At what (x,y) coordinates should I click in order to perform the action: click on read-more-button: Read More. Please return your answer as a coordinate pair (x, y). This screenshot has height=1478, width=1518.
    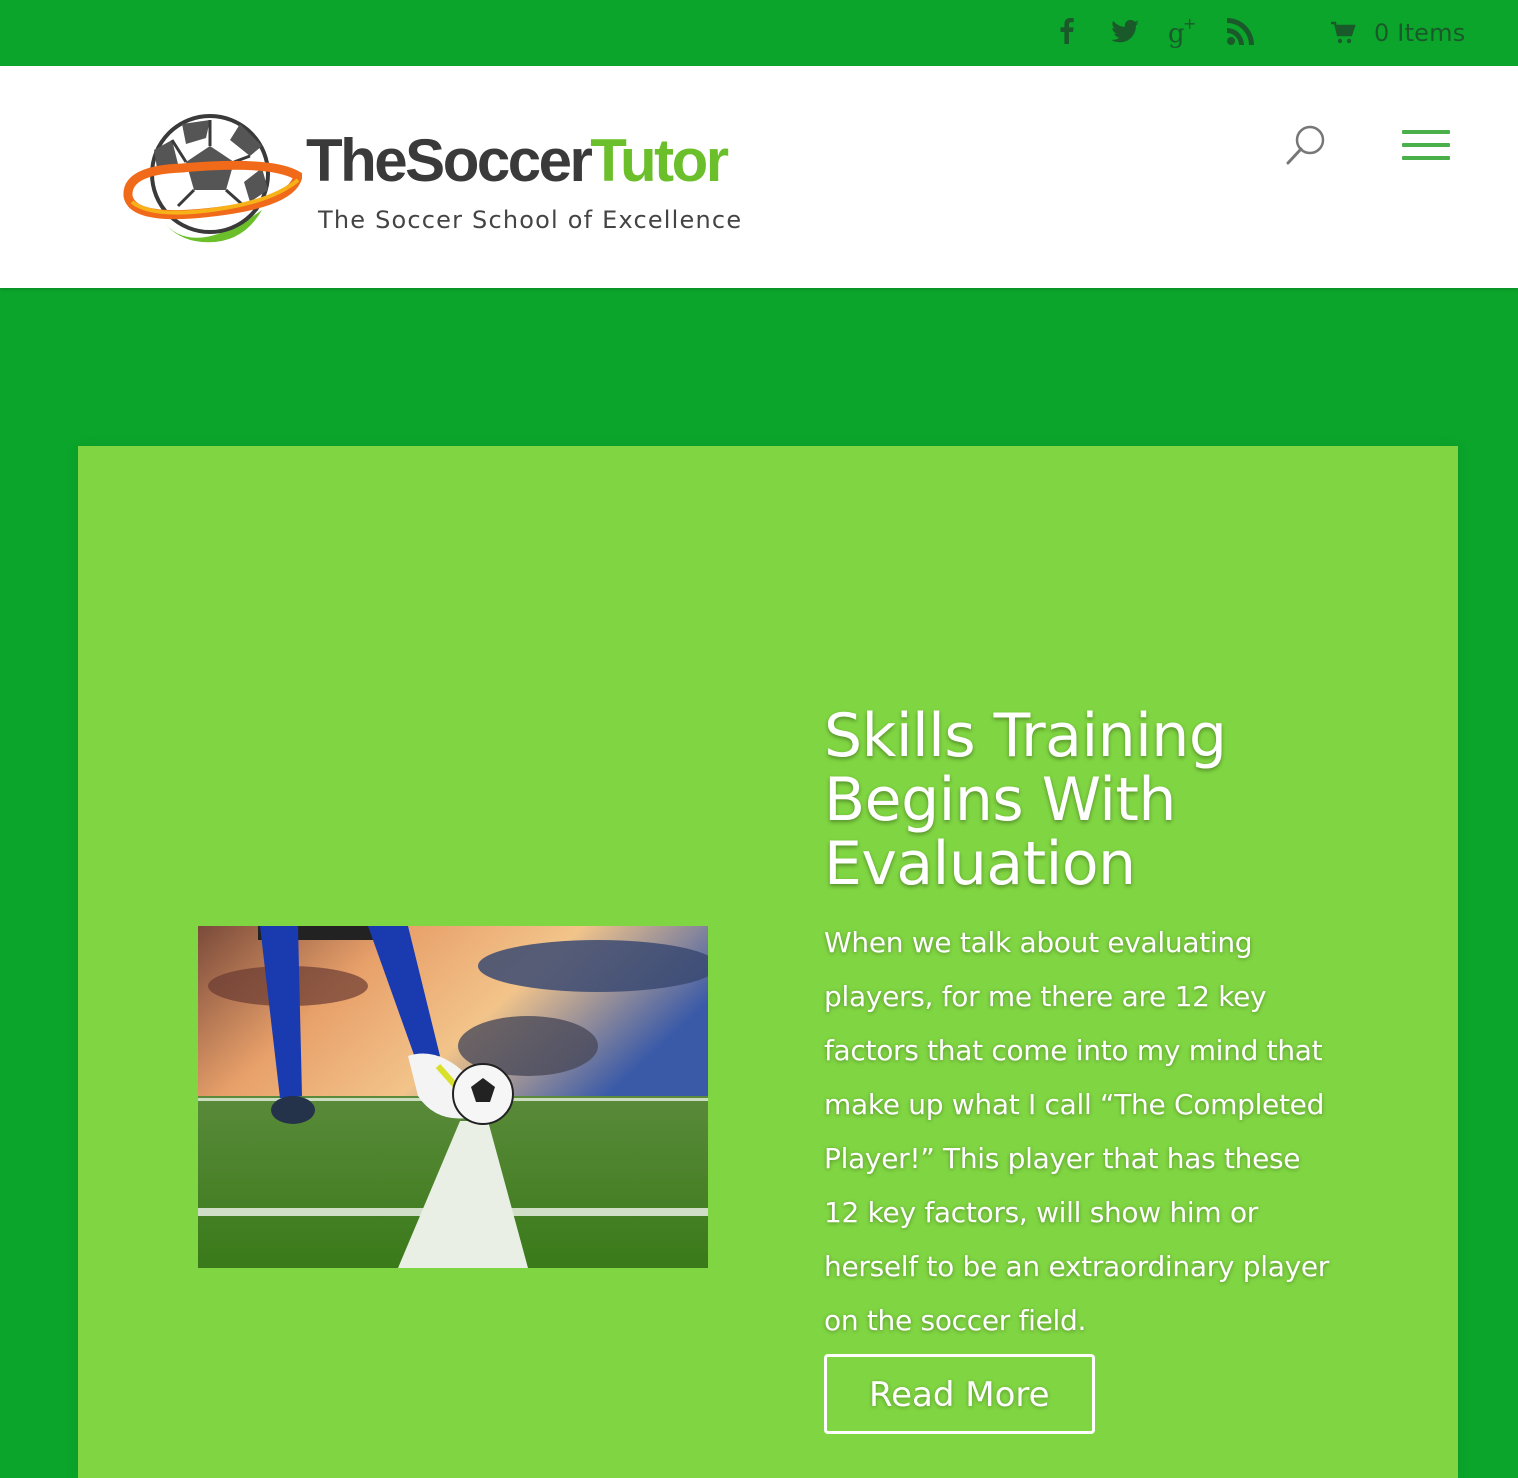
    Looking at the image, I should click on (959, 1394).